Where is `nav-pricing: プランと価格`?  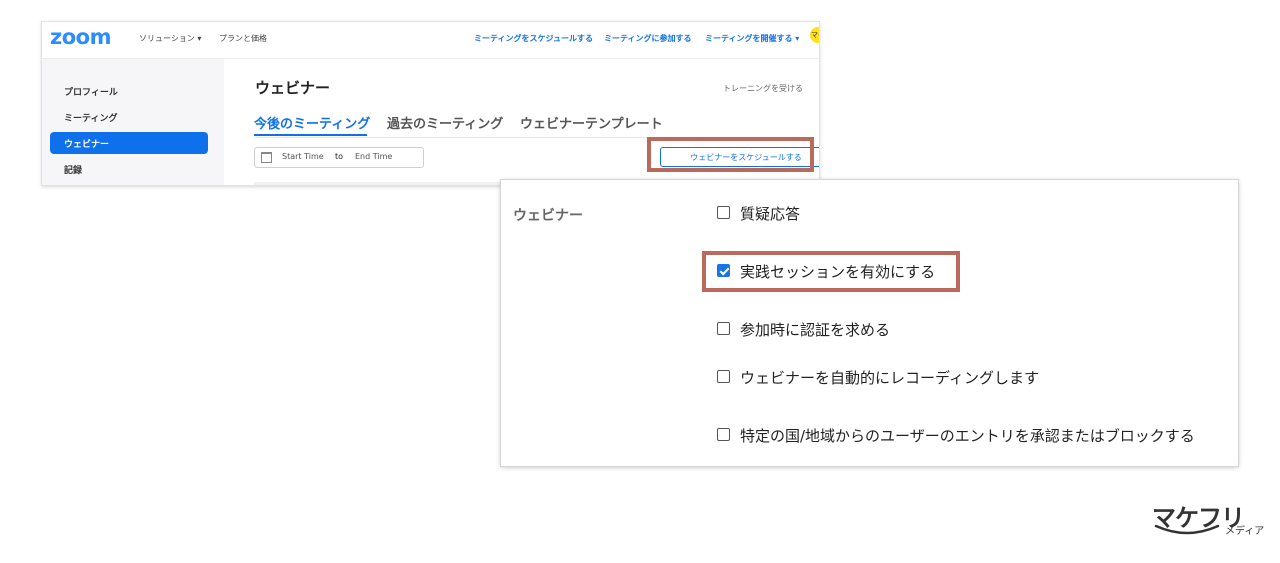
nav-pricing: プランと価格 is located at coordinates (243, 38).